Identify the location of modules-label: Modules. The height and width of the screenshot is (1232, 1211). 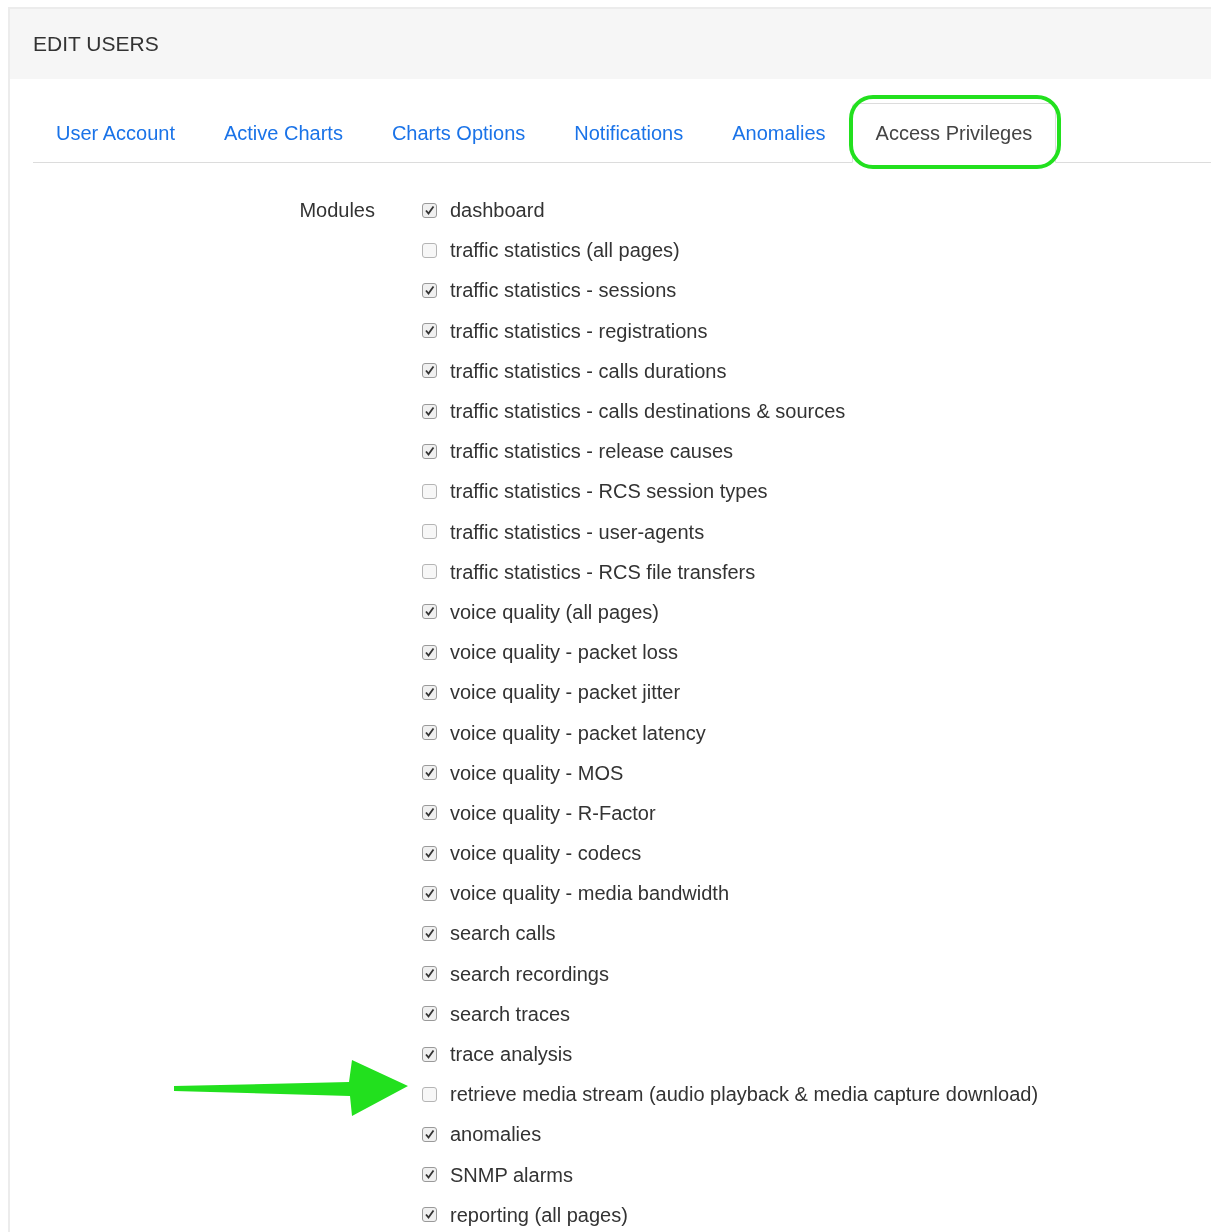
(337, 210).